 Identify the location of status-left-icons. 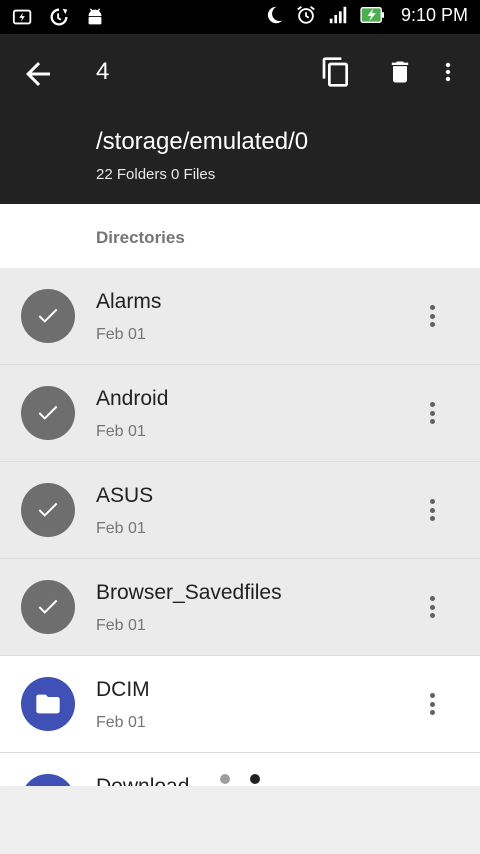
(59, 17).